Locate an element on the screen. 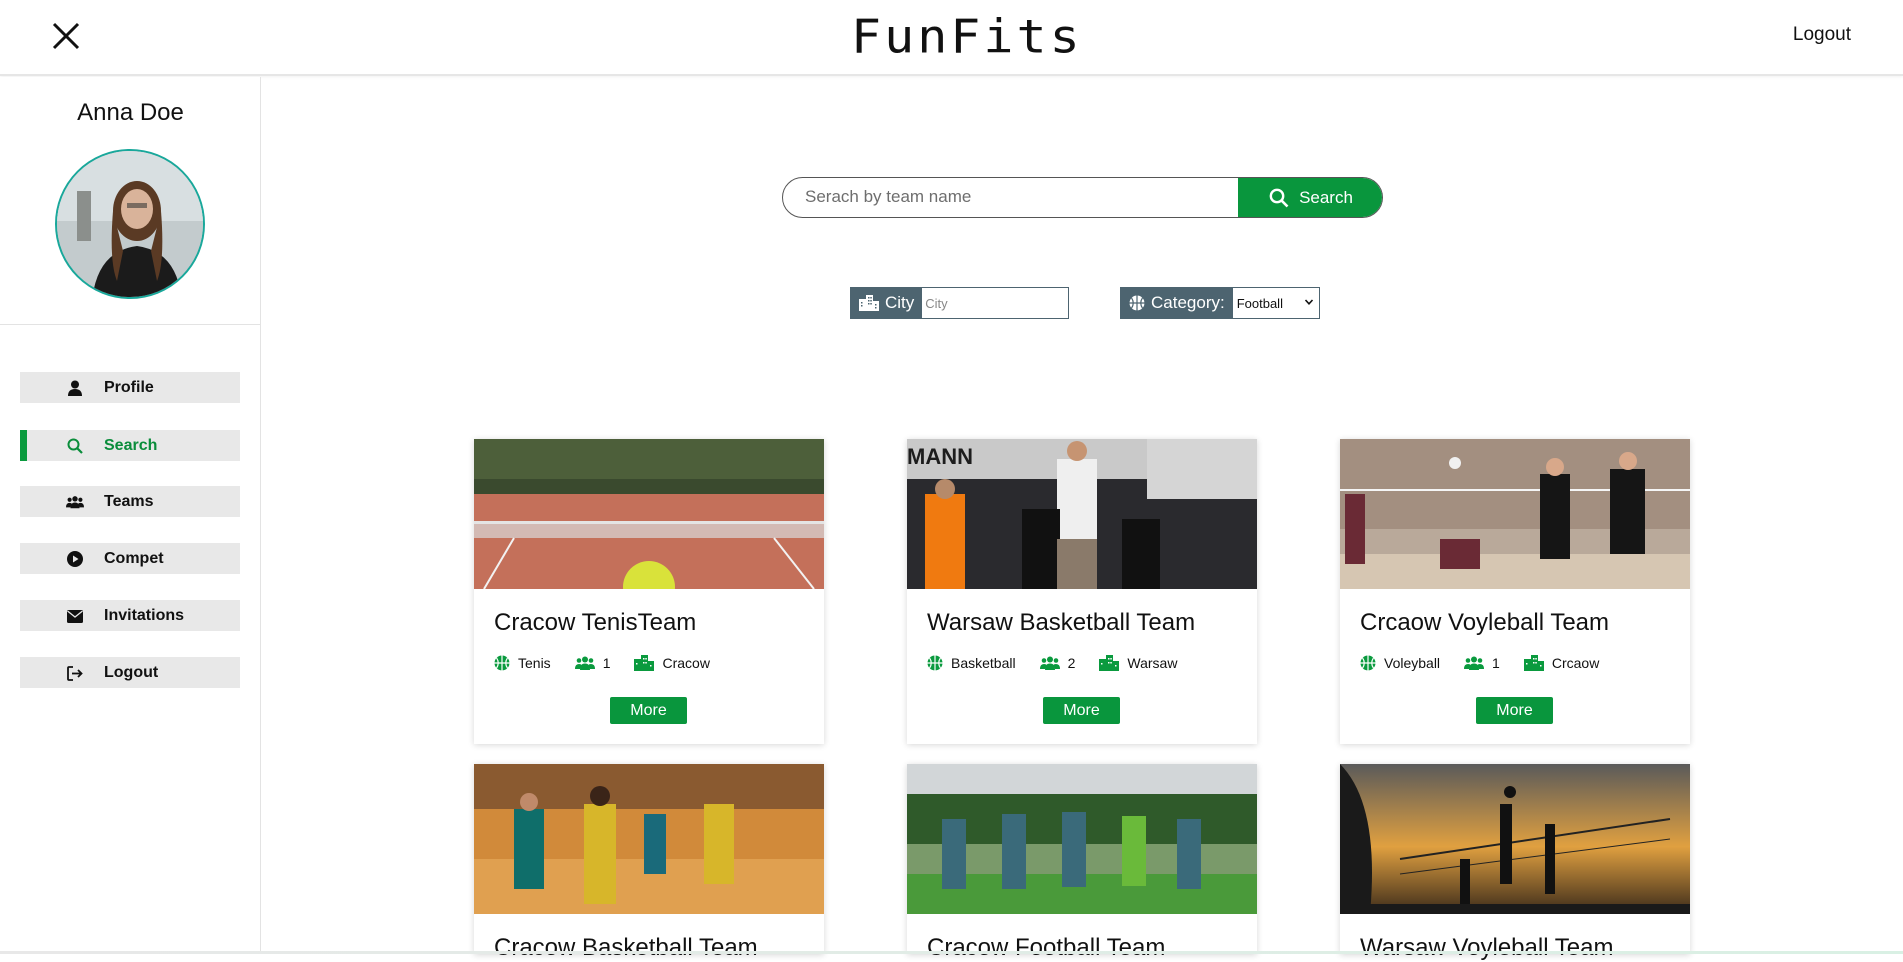 This screenshot has height=962, width=1903. close-icon is located at coordinates (66, 36).